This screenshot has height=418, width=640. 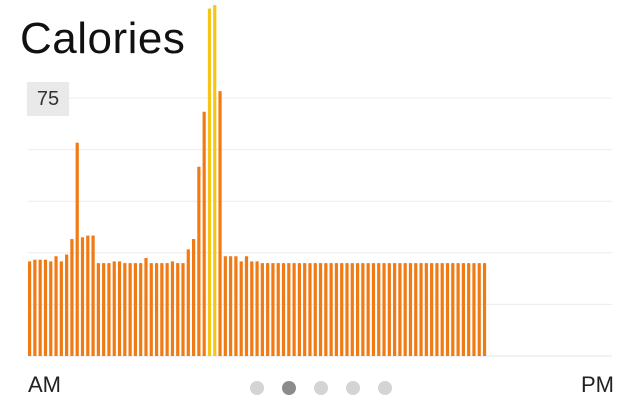 What do you see at coordinates (597, 384) in the screenshot?
I see `x-axis-end-label: PM` at bounding box center [597, 384].